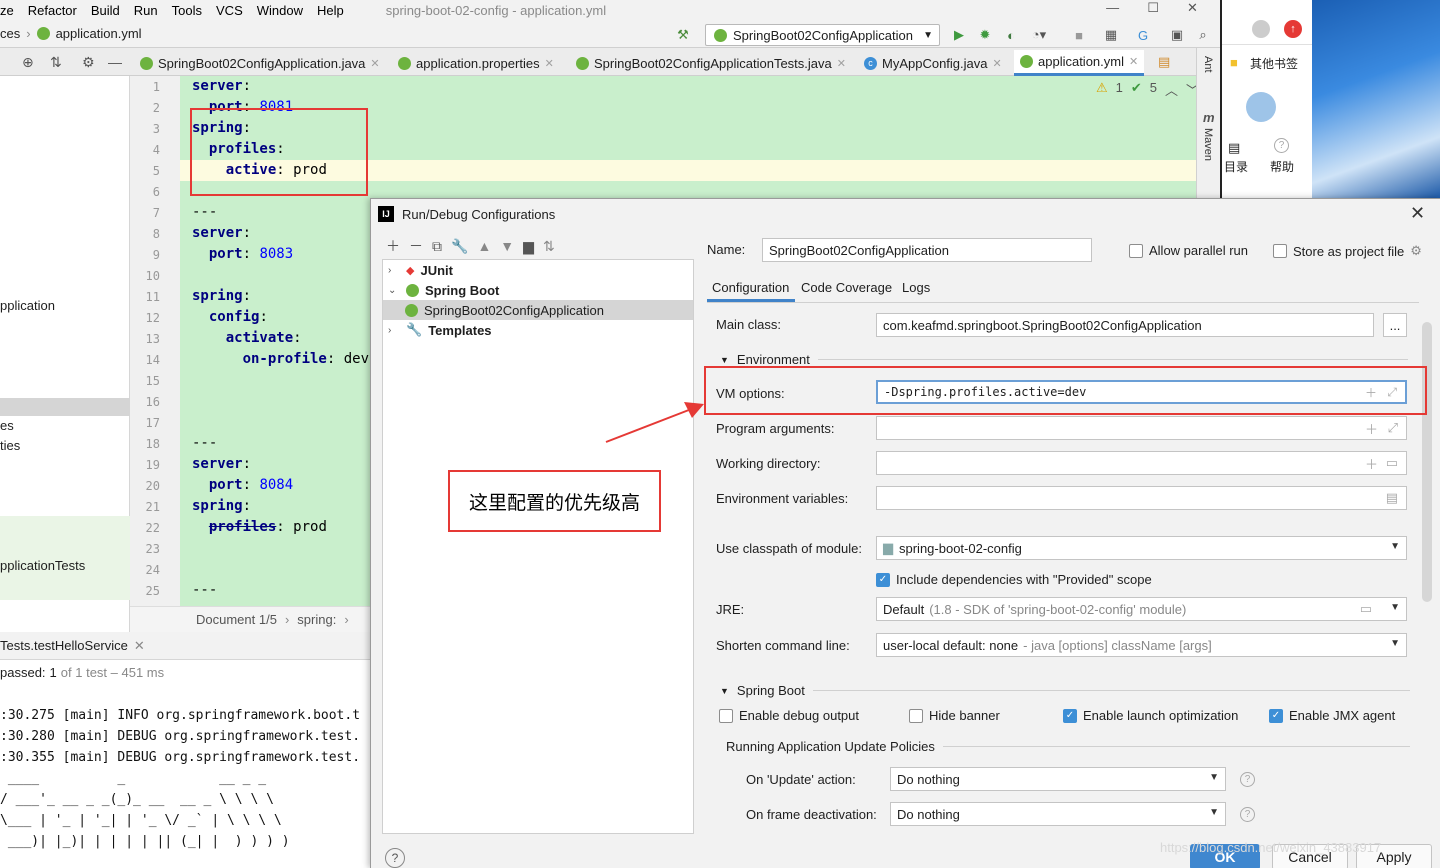 The width and height of the screenshot is (1440, 868). Describe the element at coordinates (420, 270) in the screenshot. I see `tree-item-junit: › ◆ JUnit` at that location.